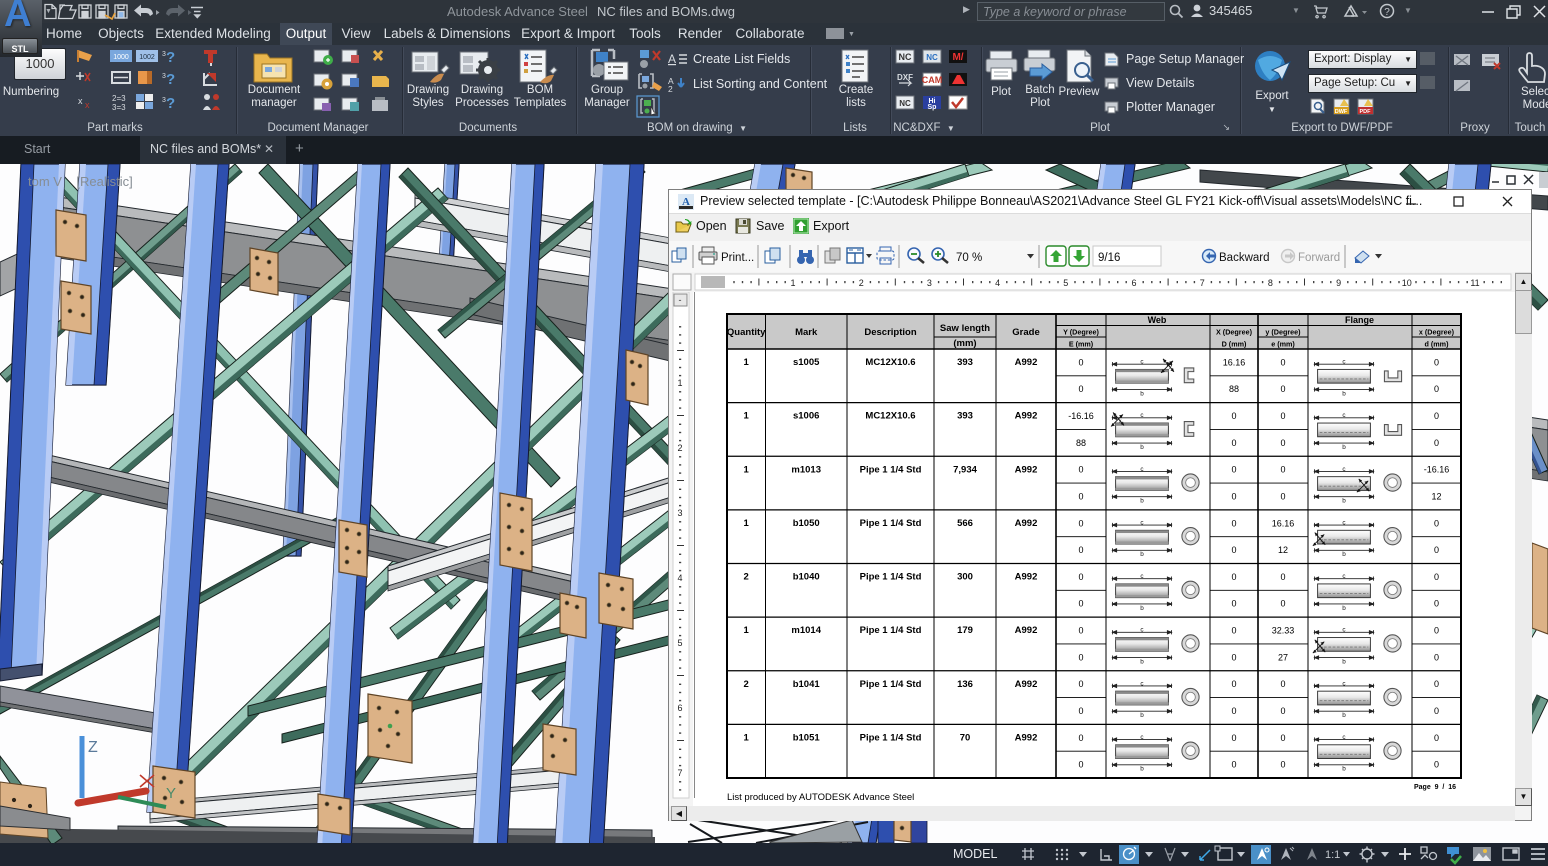 The width and height of the screenshot is (1548, 866). I want to click on svg-text: 179, so click(965, 630).